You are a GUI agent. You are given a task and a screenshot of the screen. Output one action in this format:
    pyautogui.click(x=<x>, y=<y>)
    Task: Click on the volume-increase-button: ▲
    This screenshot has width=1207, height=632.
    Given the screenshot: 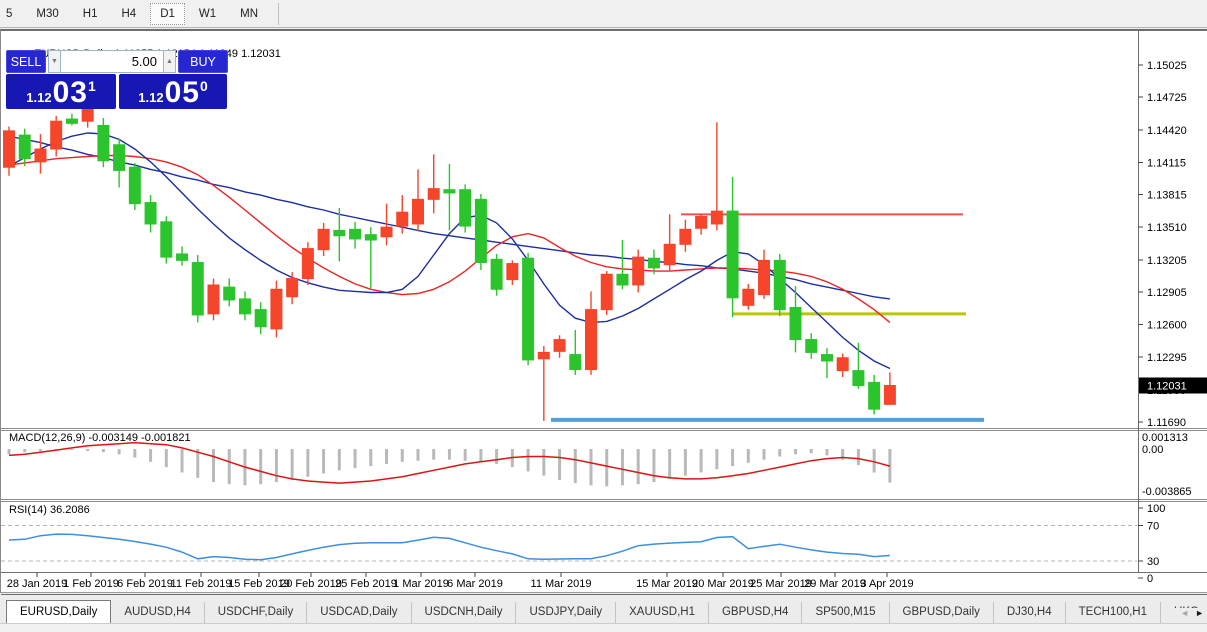 What is the action you would take?
    pyautogui.click(x=169, y=61)
    